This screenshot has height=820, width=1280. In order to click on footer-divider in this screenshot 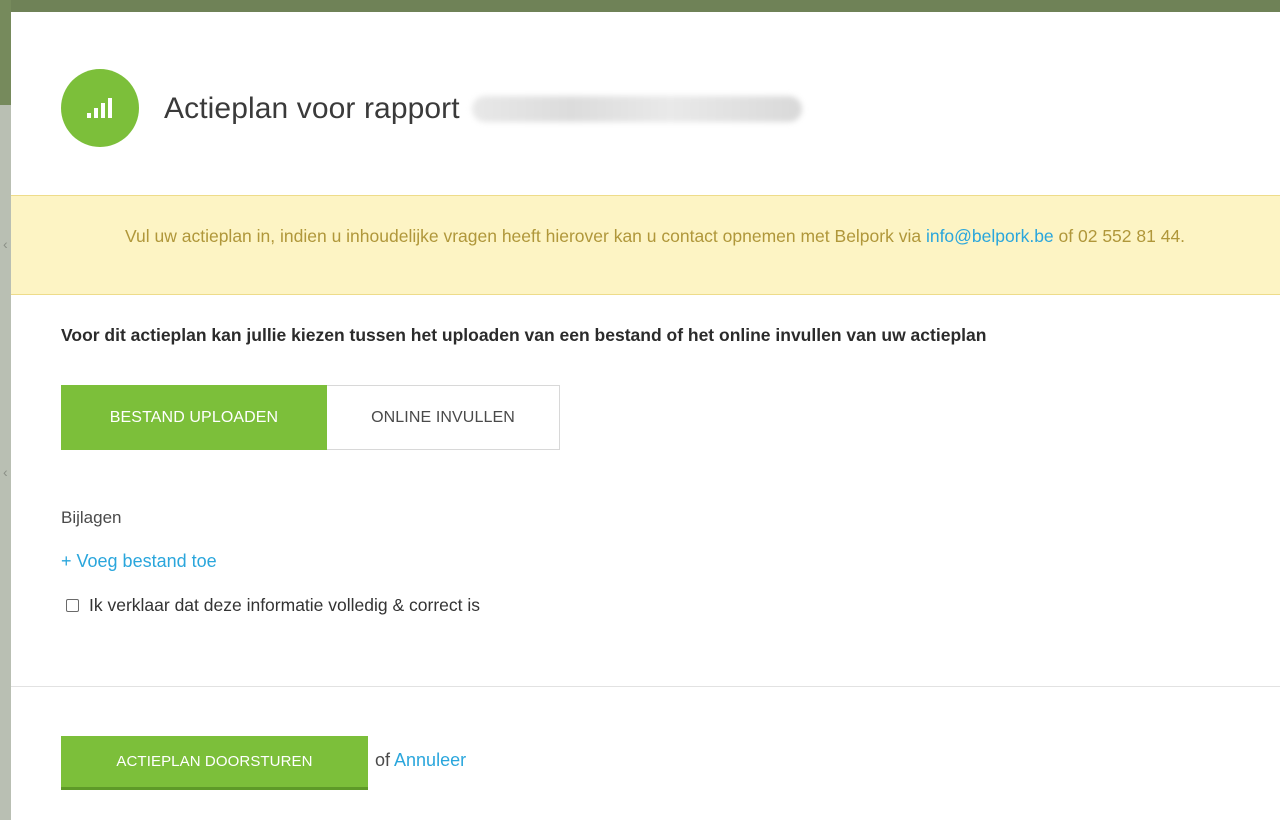, I will do `click(645, 686)`.